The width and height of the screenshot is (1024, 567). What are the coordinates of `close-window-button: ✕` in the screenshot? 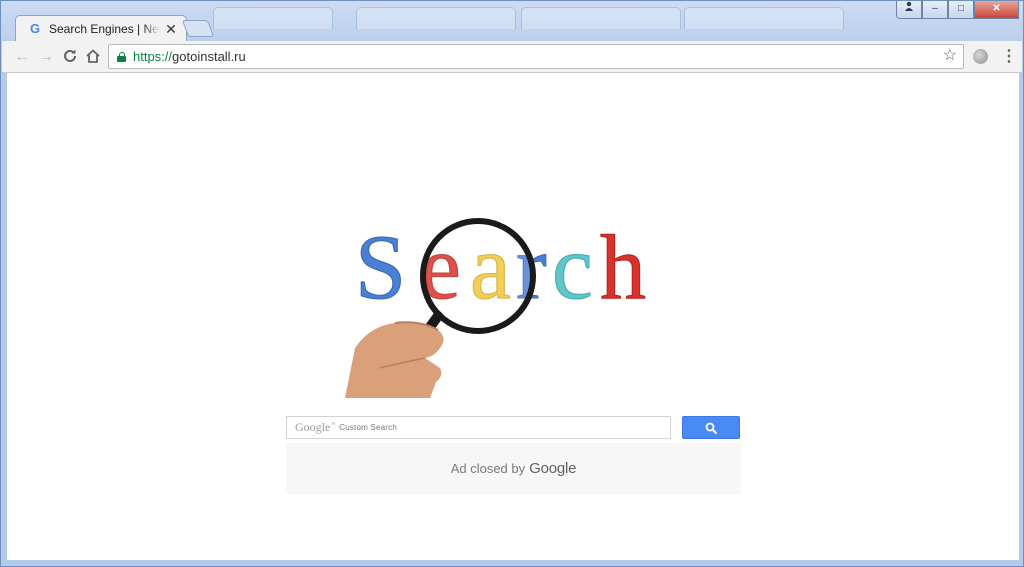 It's located at (996, 10).